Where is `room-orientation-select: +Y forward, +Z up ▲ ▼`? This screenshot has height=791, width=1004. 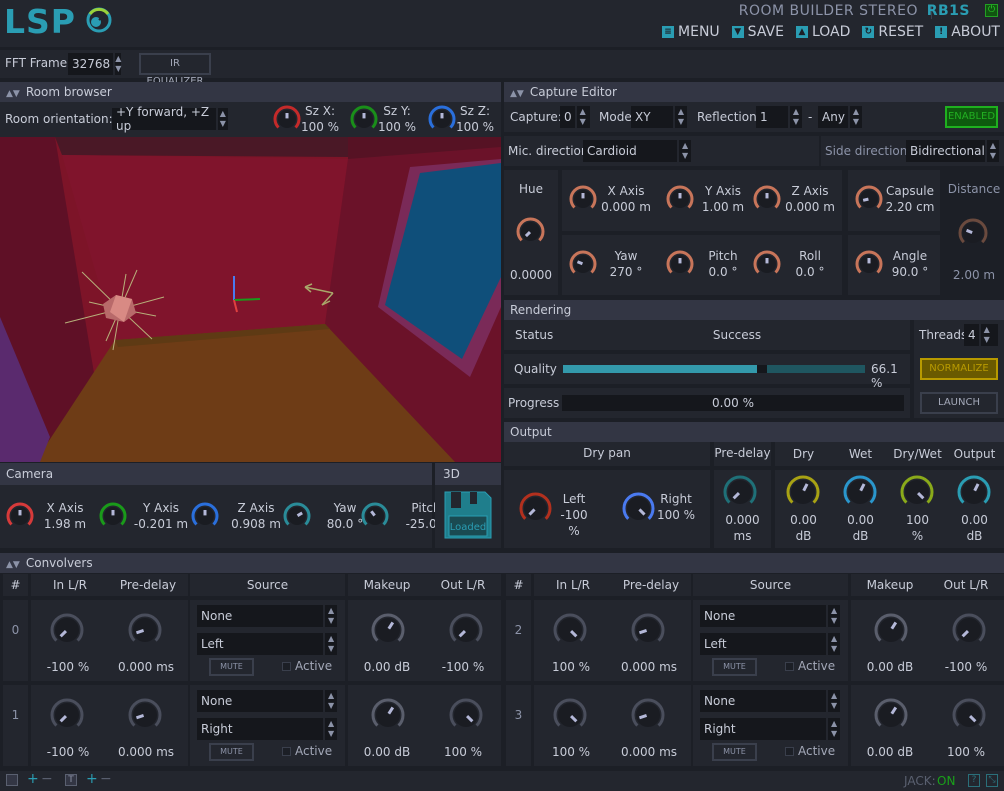 room-orientation-select: +Y forward, +Z up ▲ ▼ is located at coordinates (170, 119).